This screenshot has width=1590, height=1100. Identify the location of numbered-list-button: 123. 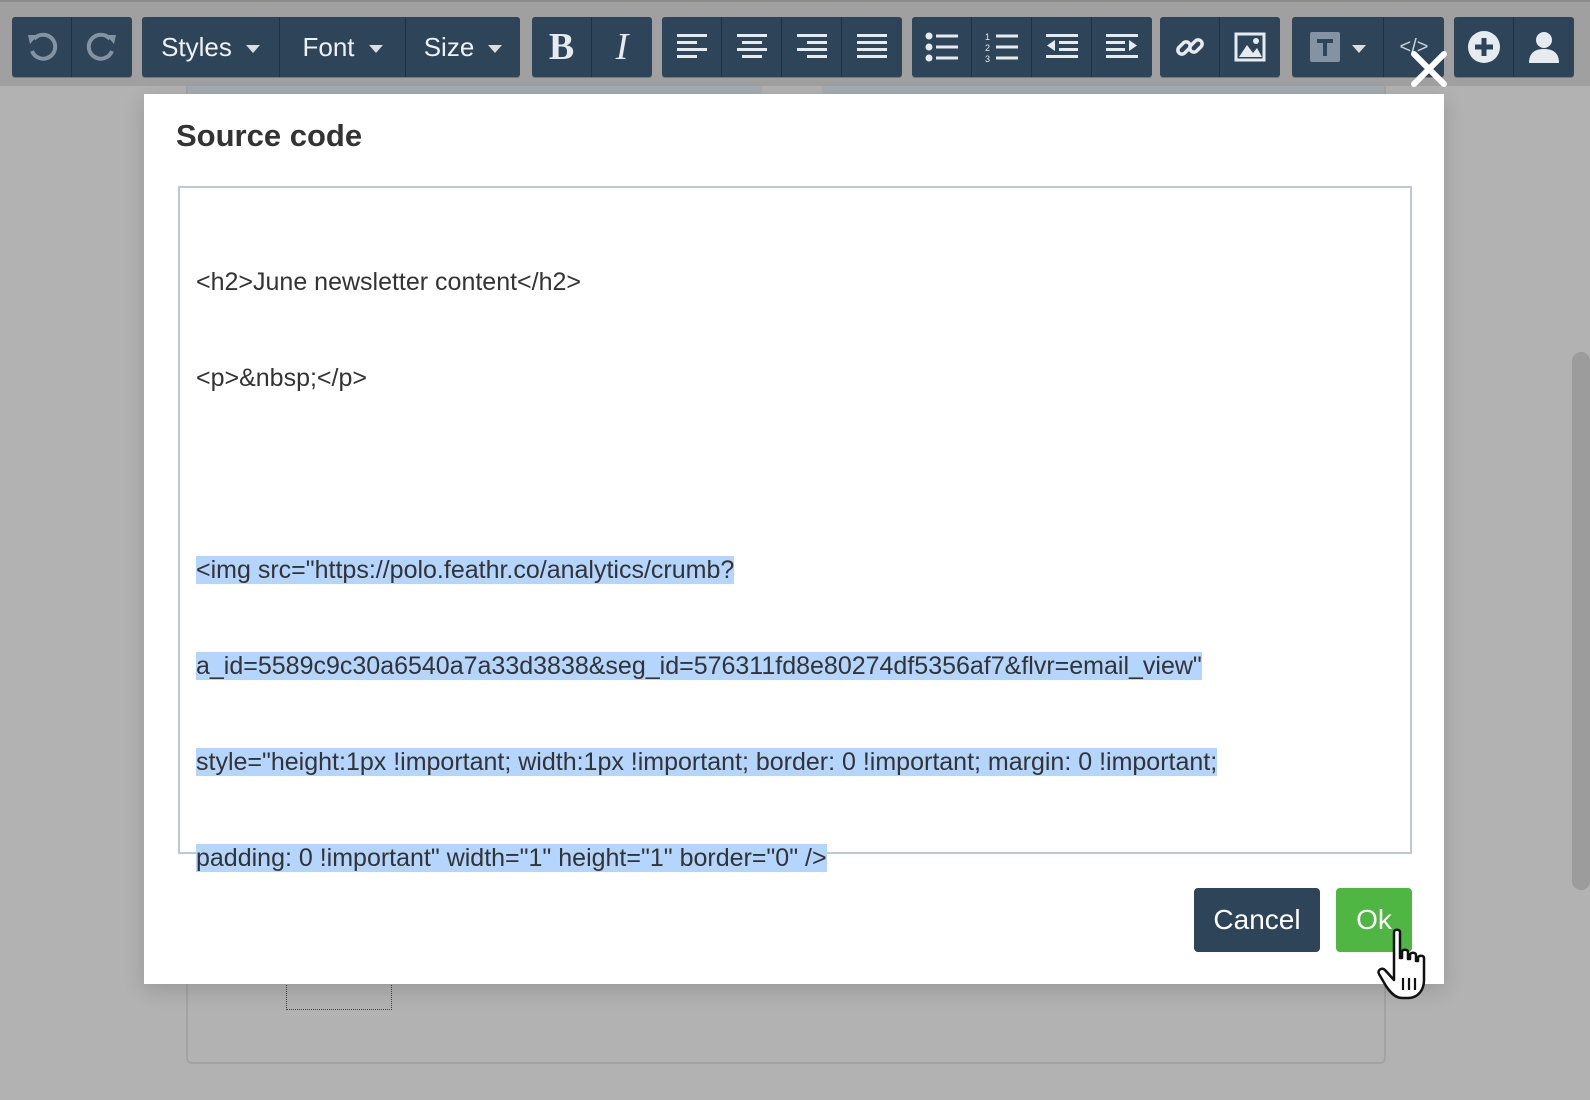
(1002, 47).